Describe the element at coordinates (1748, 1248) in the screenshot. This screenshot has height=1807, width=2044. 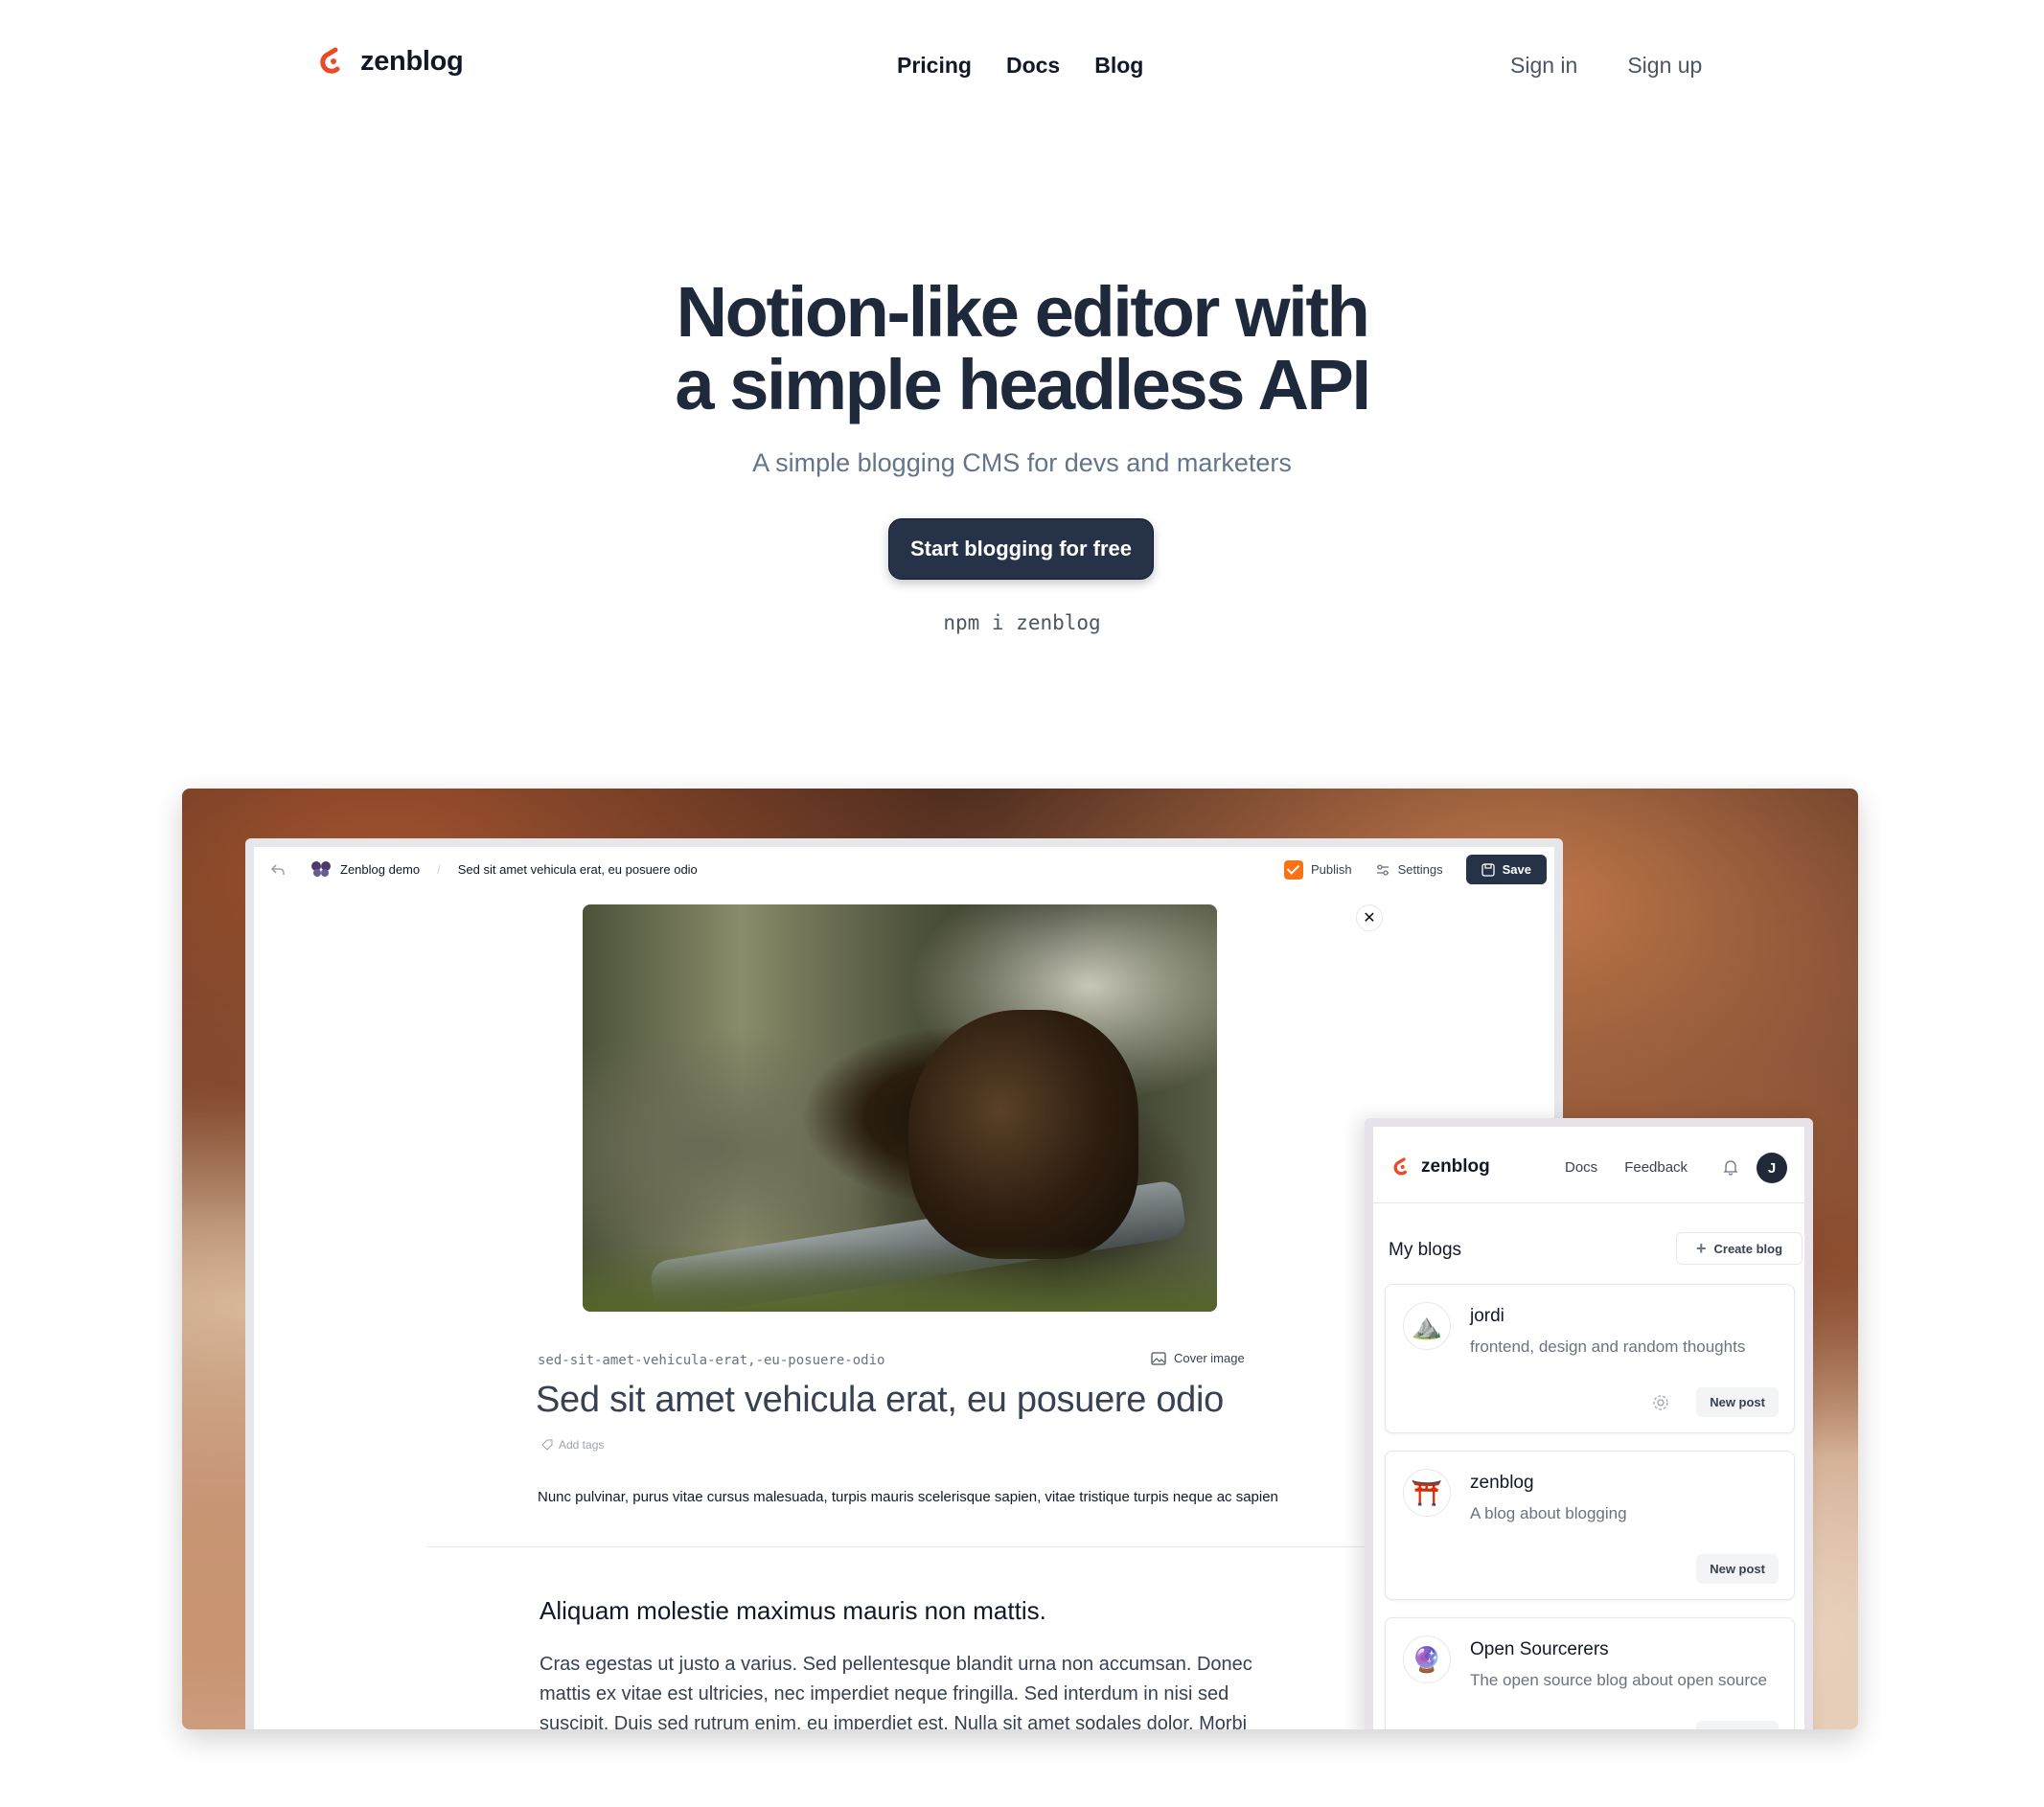
I see `create-blog-label: Create blog` at that location.